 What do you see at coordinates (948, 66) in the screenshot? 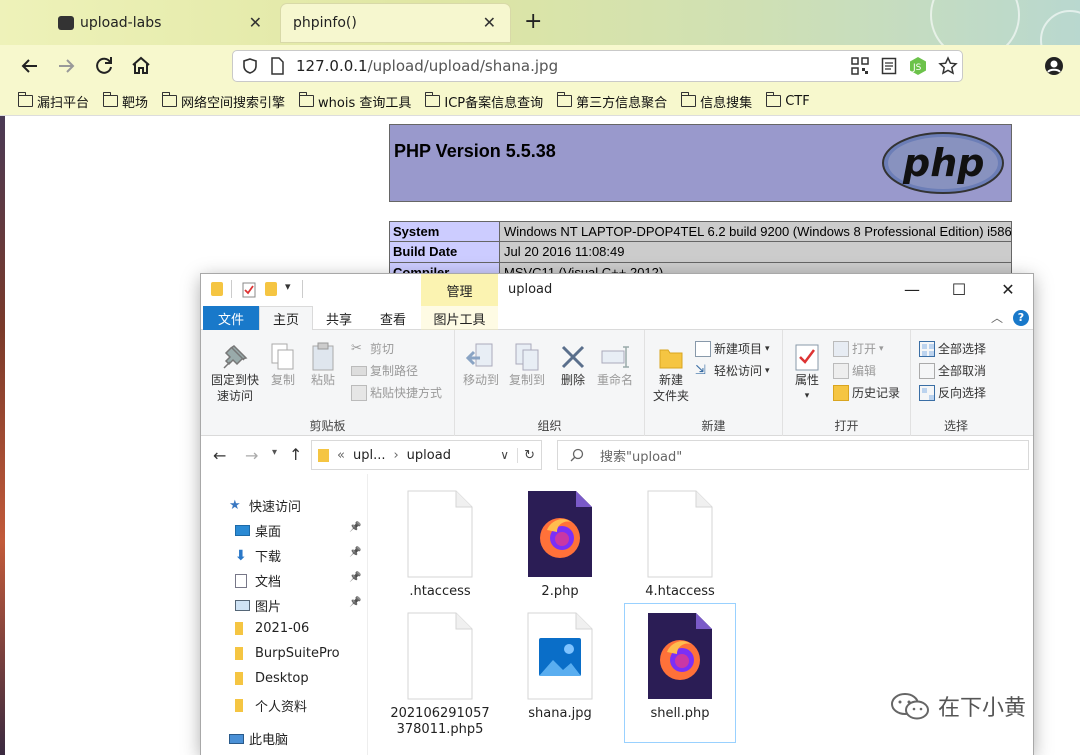
I see `star-icon` at bounding box center [948, 66].